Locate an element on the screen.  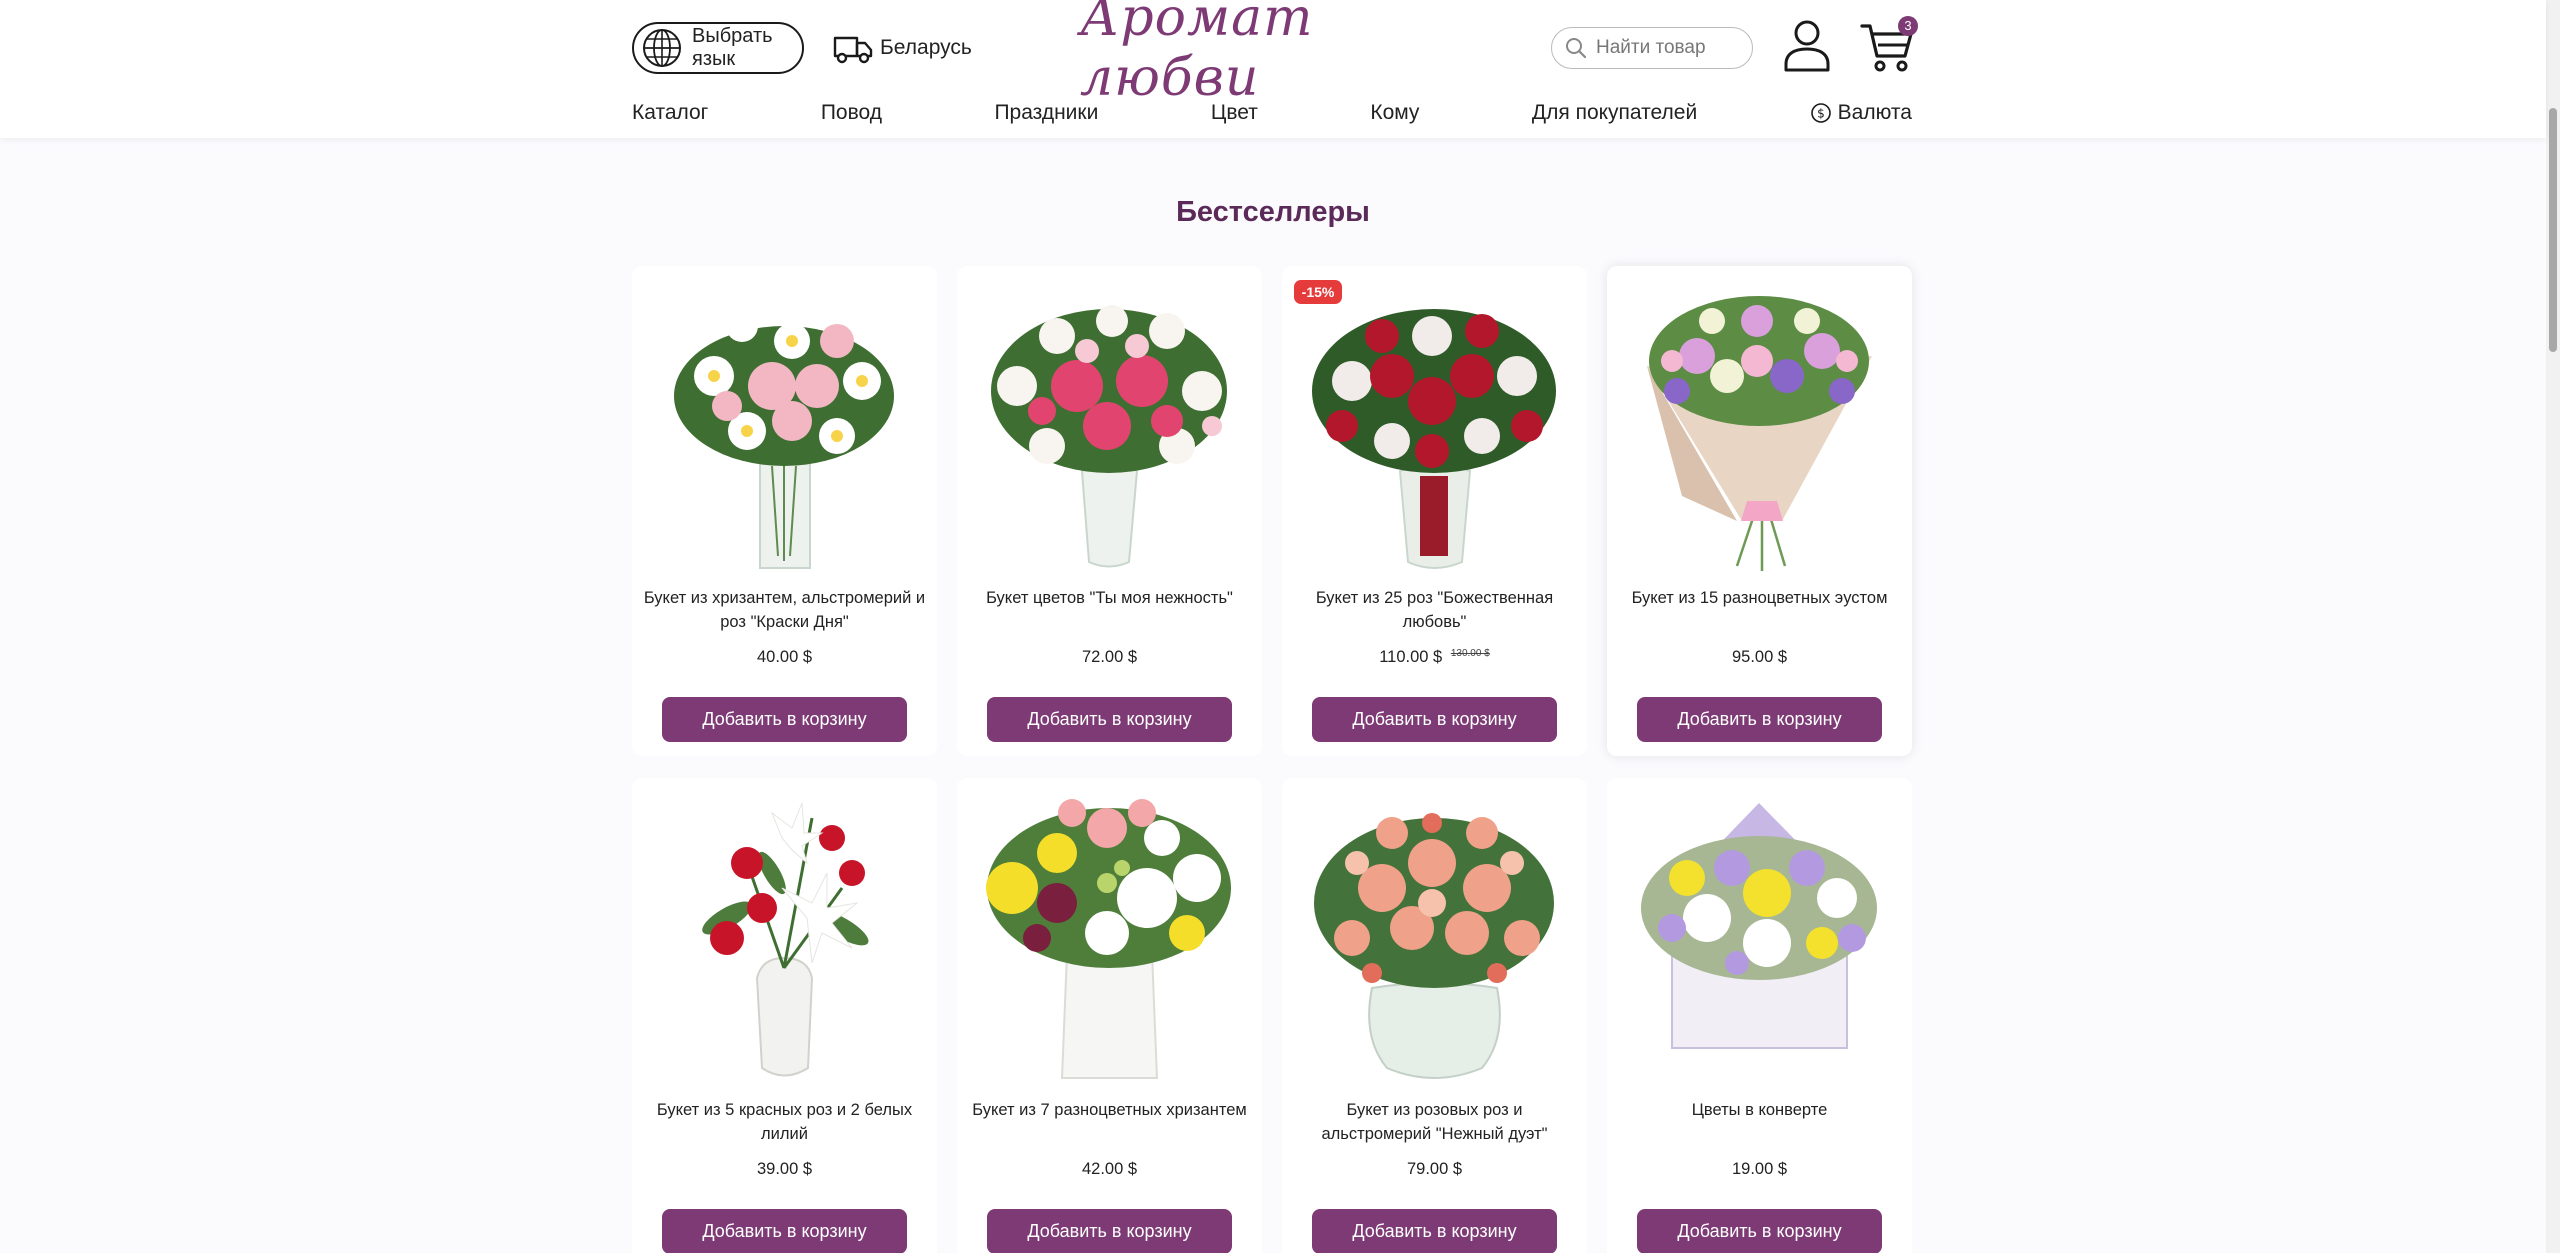
nav-for-customers: Для покупателей is located at coordinates (1614, 113).